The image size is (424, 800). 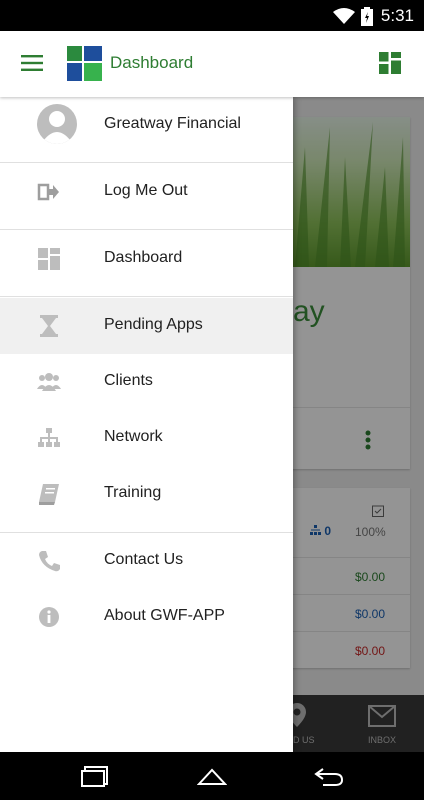 I want to click on drawer-item-label: Log Me Out, so click(x=146, y=190).